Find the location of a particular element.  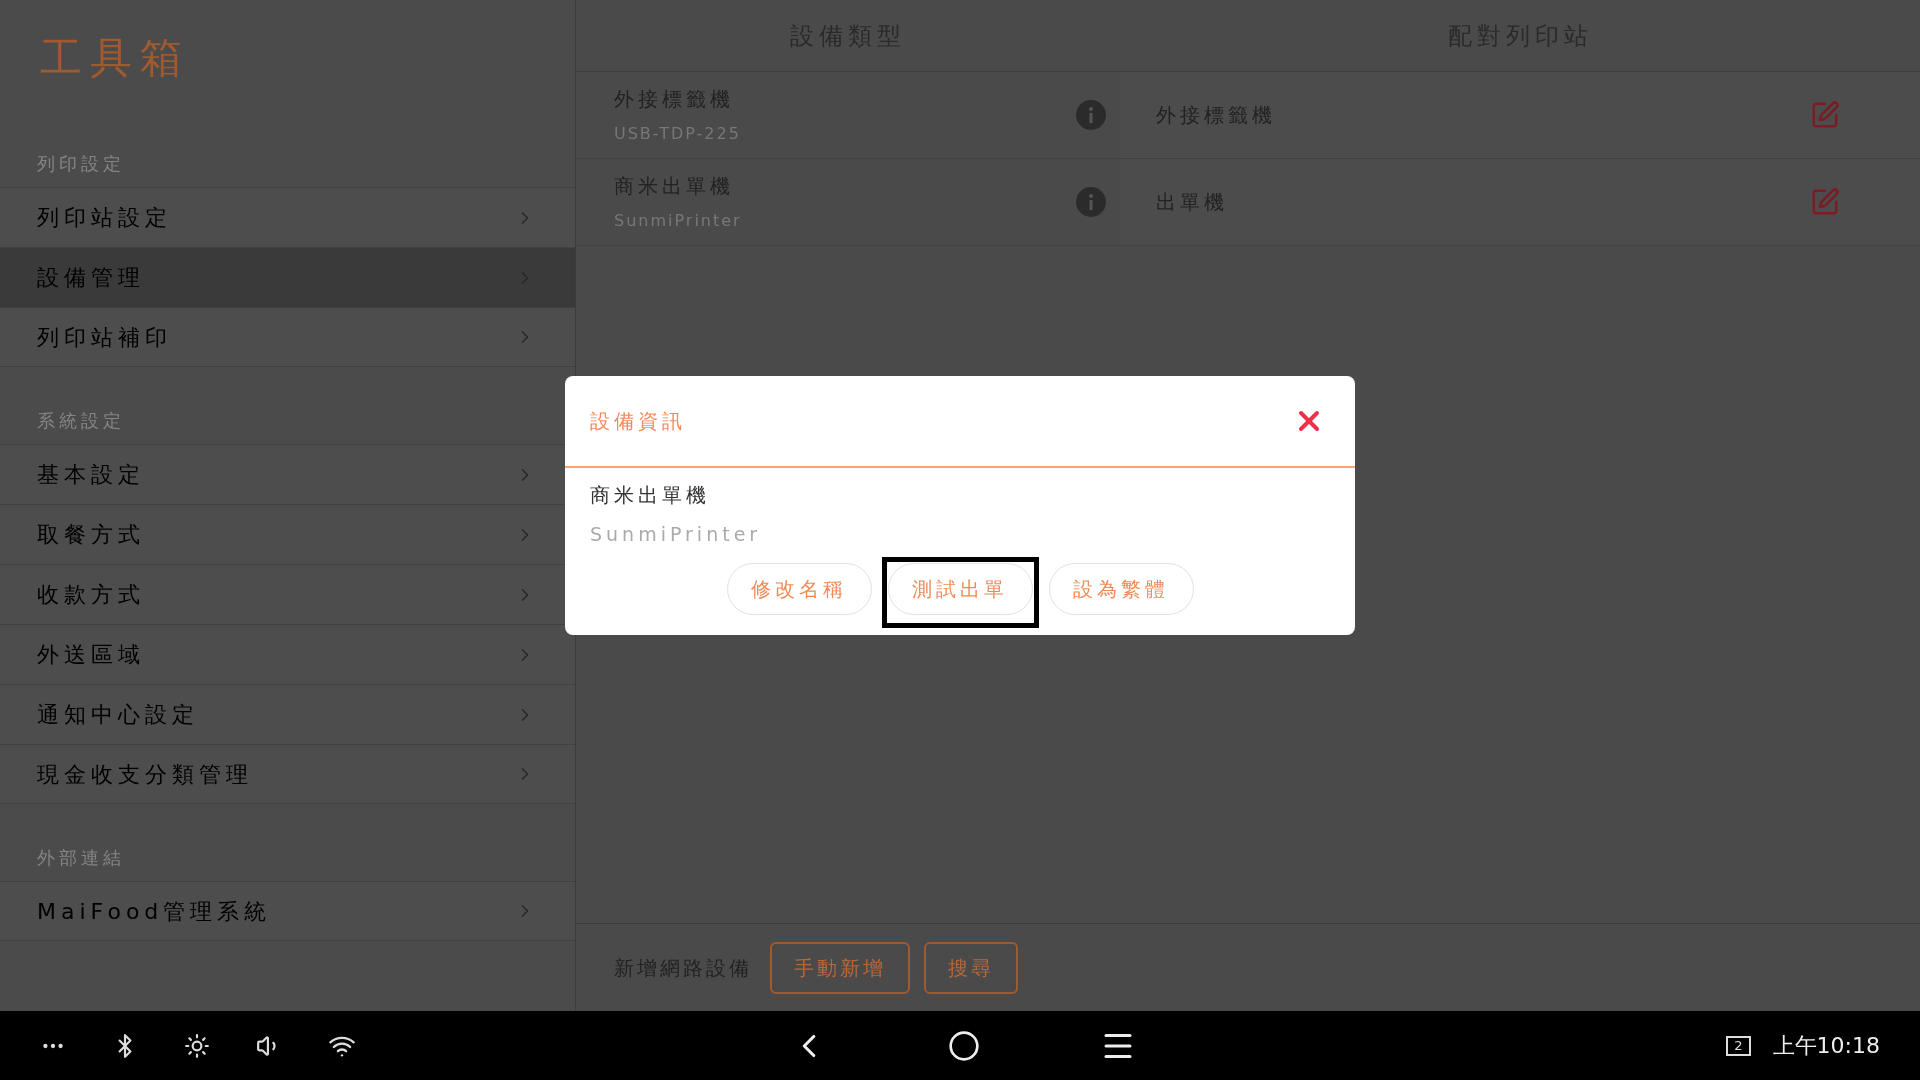

sidebar-item-label: MaiFood管理系統 is located at coordinates (154, 911).